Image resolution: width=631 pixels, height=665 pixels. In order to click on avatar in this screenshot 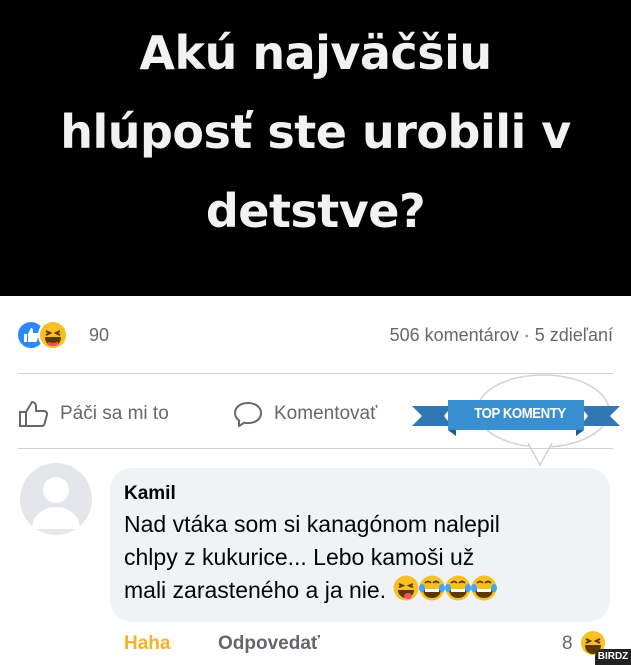, I will do `click(56, 499)`.